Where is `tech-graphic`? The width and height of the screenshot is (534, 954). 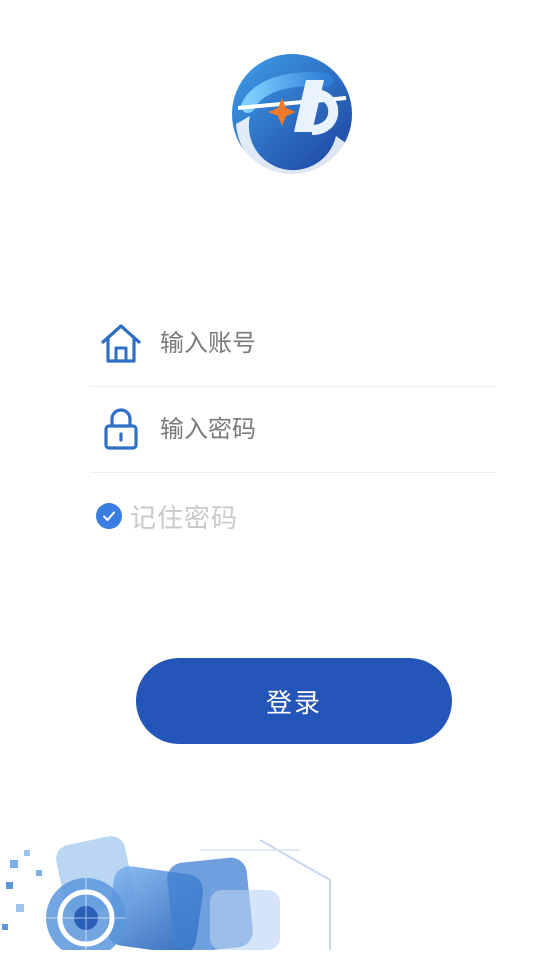 tech-graphic is located at coordinates (267, 887).